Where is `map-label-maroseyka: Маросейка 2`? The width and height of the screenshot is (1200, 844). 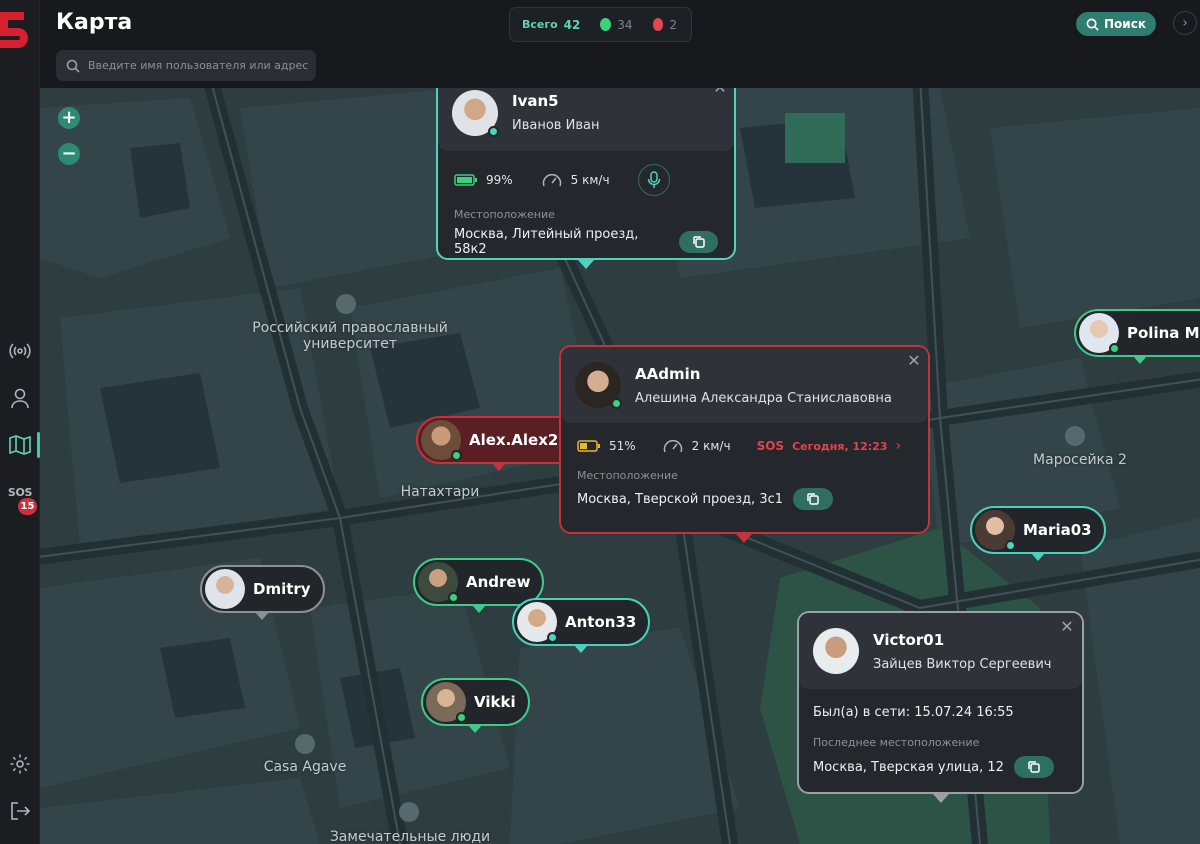 map-label-maroseyka: Маросейка 2 is located at coordinates (1080, 460).